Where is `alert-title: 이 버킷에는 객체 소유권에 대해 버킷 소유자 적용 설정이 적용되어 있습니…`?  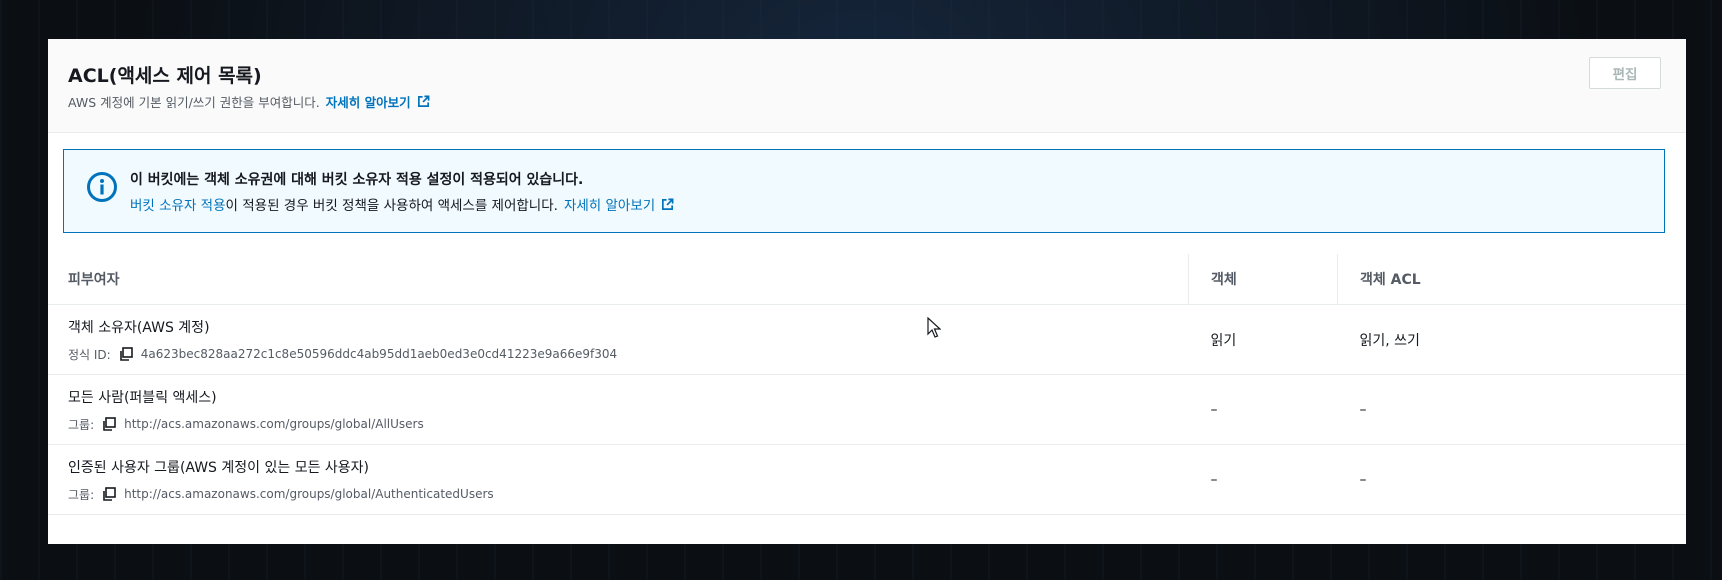
alert-title: 이 버킷에는 객체 소유권에 대해 버킷 소유자 적용 설정이 적용되어 있습니… is located at coordinates (357, 180).